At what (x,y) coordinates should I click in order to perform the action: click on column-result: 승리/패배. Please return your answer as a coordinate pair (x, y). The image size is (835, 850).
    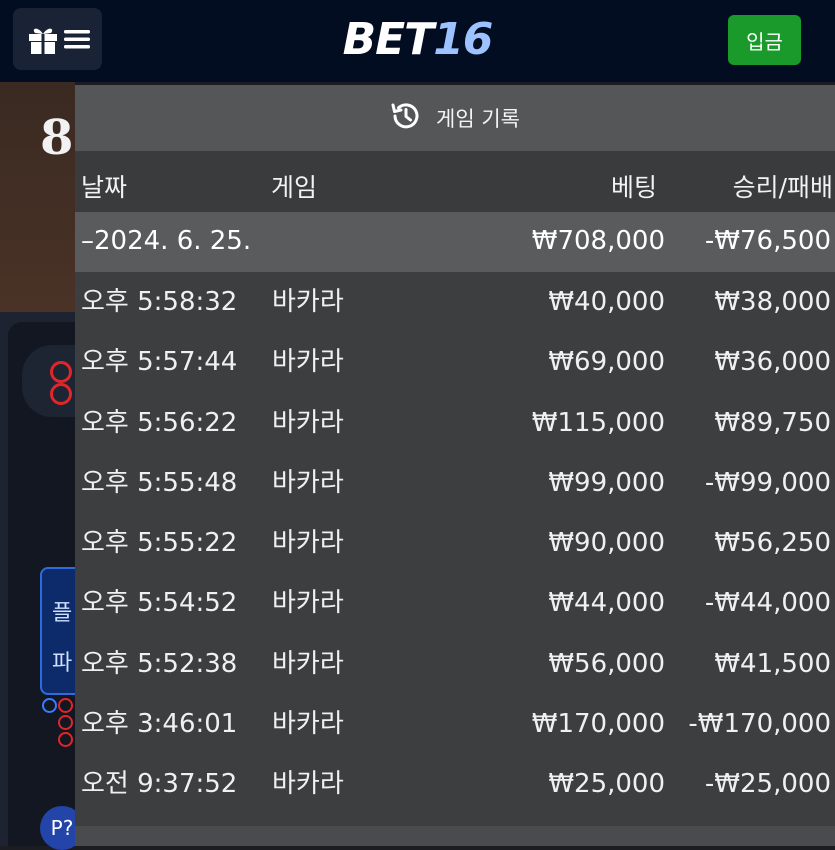
    Looking at the image, I should click on (782, 187).